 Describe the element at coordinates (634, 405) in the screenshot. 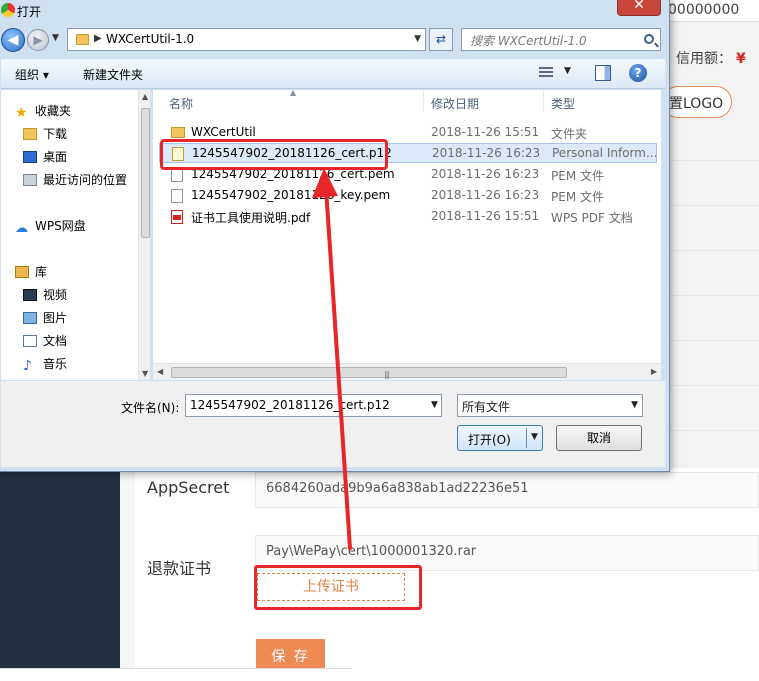

I see `chevron-down-icon: ▼` at that location.